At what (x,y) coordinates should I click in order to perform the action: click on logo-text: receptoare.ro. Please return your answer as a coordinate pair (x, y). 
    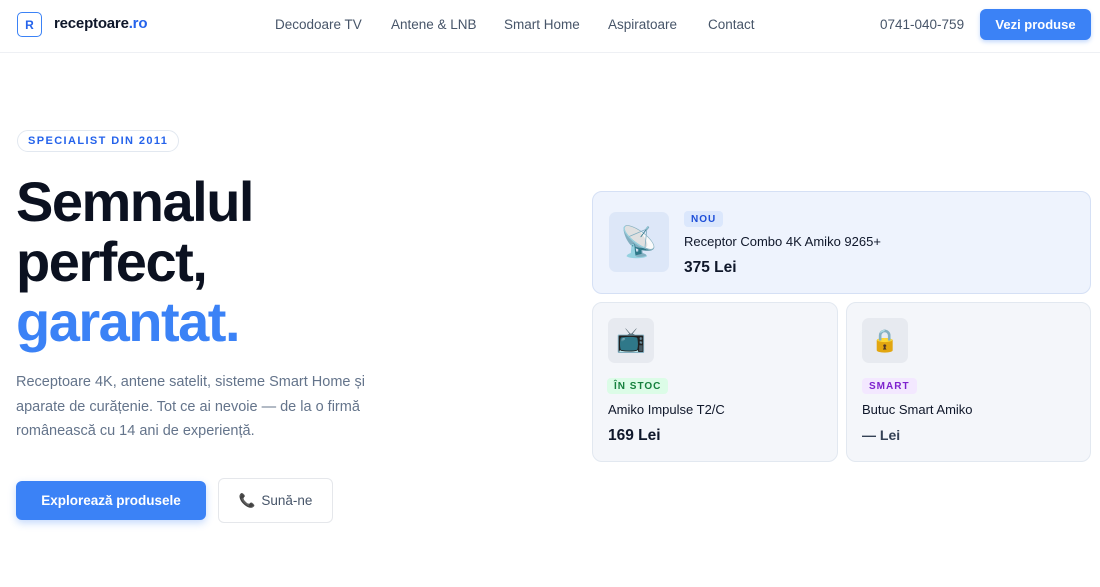
    Looking at the image, I should click on (100, 23).